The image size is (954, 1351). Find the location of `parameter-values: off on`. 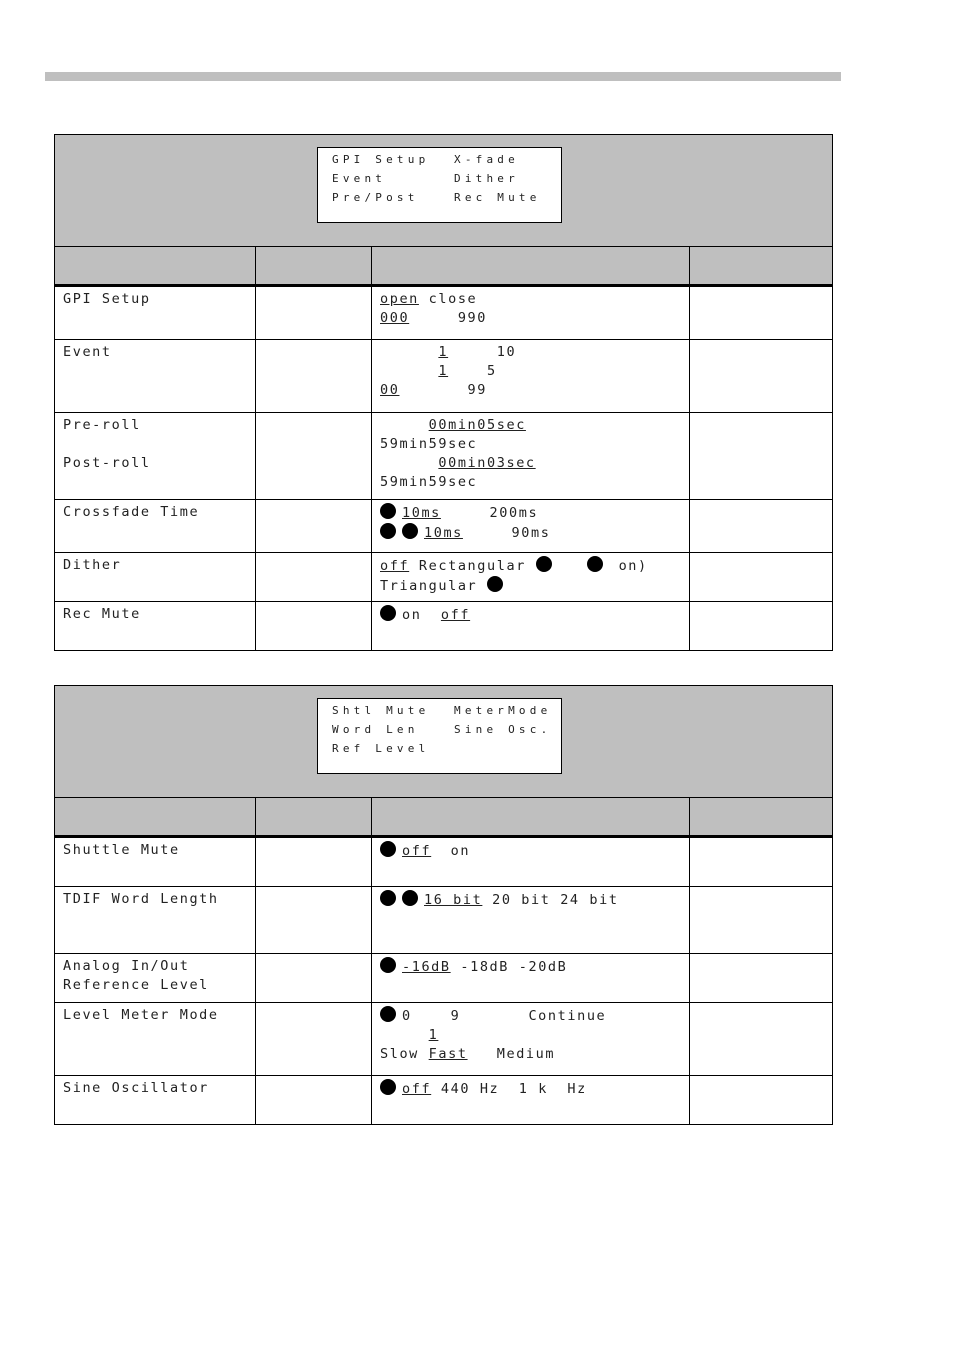

parameter-values: off on is located at coordinates (531, 862).